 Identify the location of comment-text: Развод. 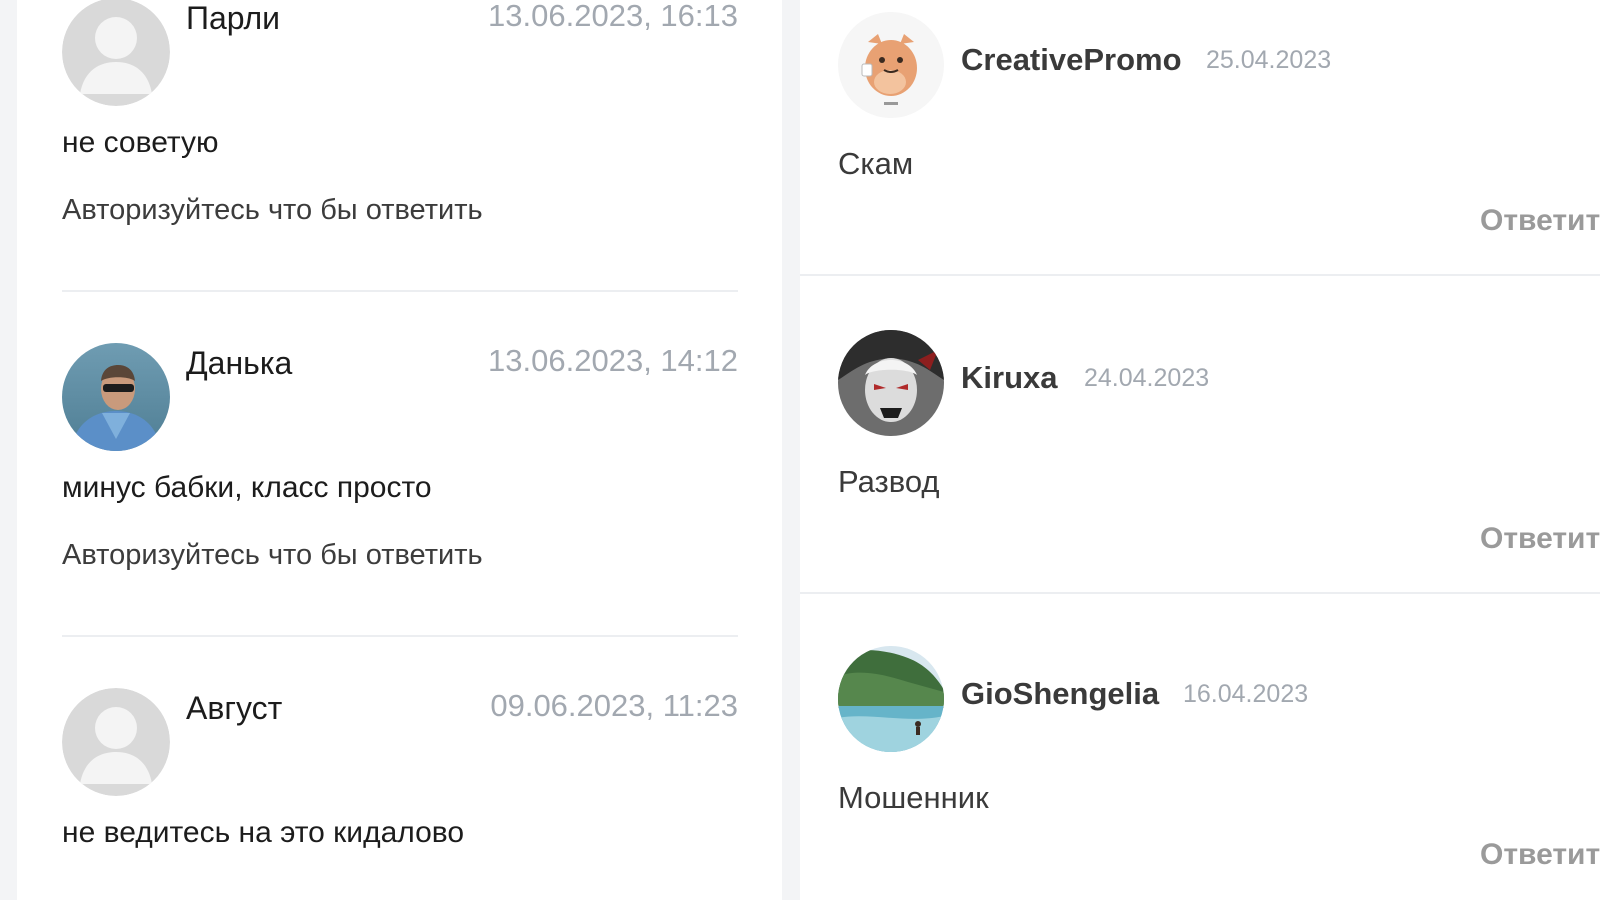
(889, 481).